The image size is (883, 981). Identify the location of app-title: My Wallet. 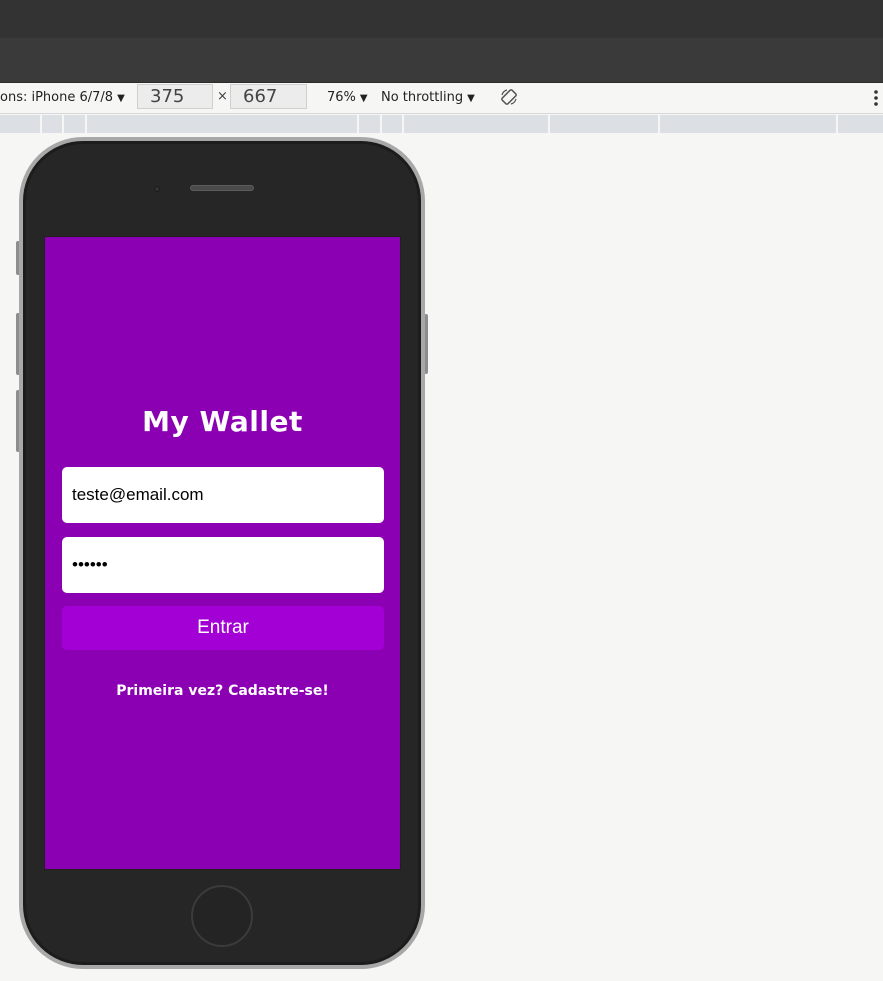
(222, 421).